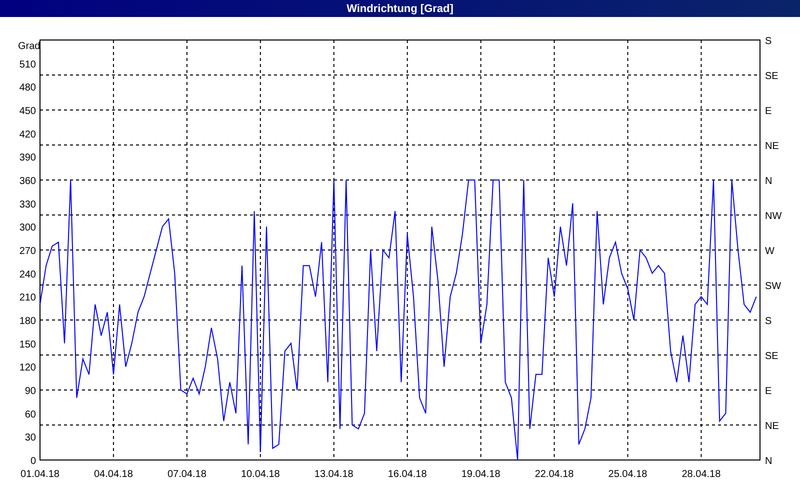 The height and width of the screenshot is (500, 800). Describe the element at coordinates (40, 474) in the screenshot. I see `x-axis-label: 01.04.18` at that location.